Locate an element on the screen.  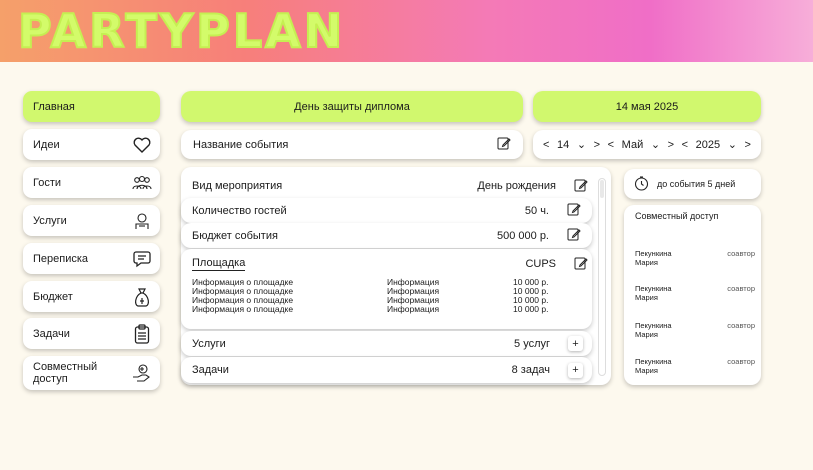
year-prev-button: < is located at coordinates (685, 145).